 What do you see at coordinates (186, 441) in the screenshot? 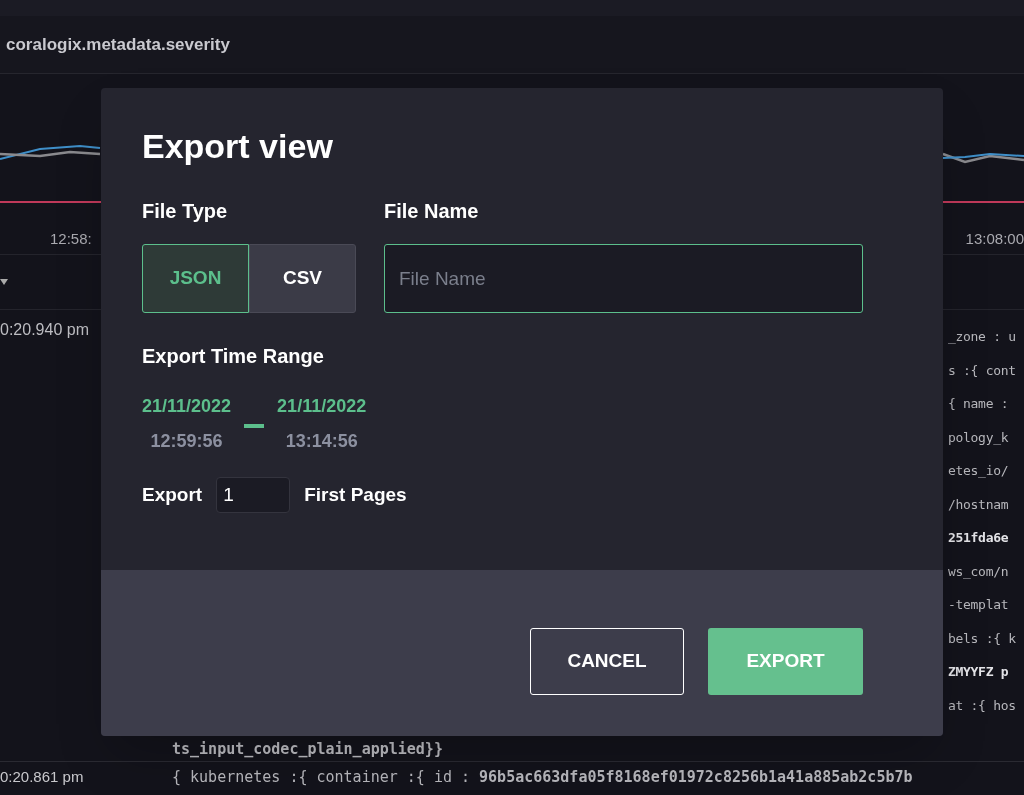
I see `start-time: 12:59:56` at bounding box center [186, 441].